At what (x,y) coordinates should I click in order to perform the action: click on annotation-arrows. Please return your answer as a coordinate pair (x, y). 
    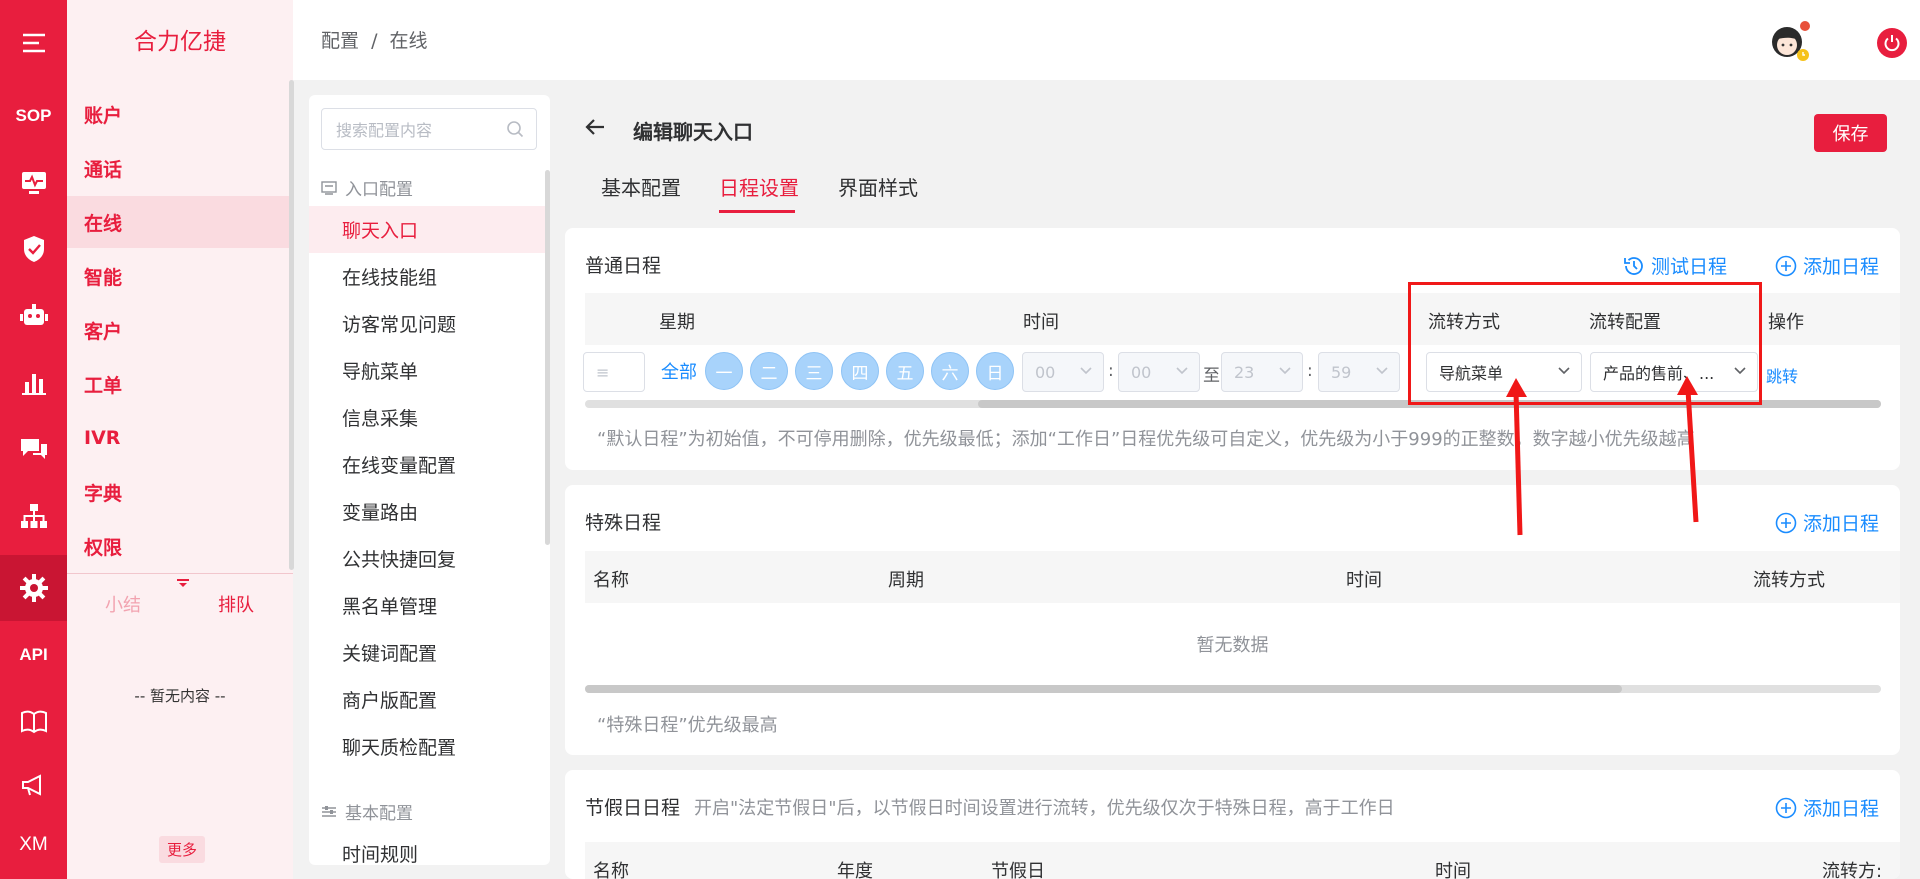
    Looking at the image, I should click on (1602, 456).